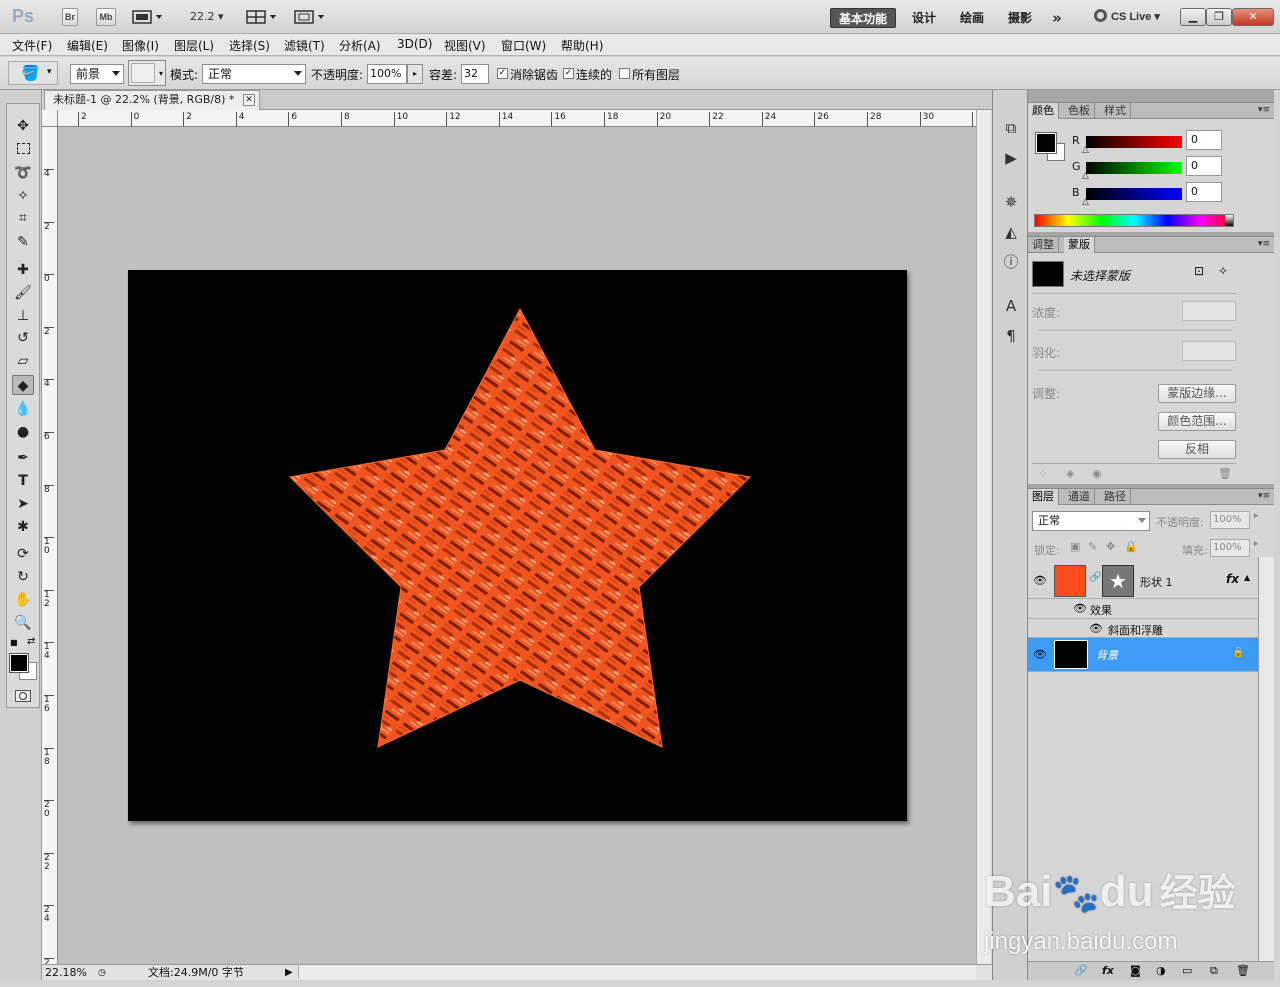 The height and width of the screenshot is (987, 1280). Describe the element at coordinates (1230, 520) in the screenshot. I see `layer-opacity-input: 100%` at that location.